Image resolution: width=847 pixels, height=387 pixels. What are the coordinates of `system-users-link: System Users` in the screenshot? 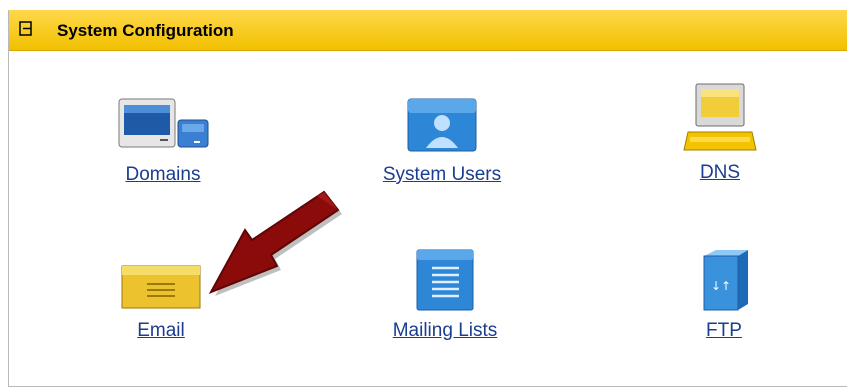 It's located at (442, 175).